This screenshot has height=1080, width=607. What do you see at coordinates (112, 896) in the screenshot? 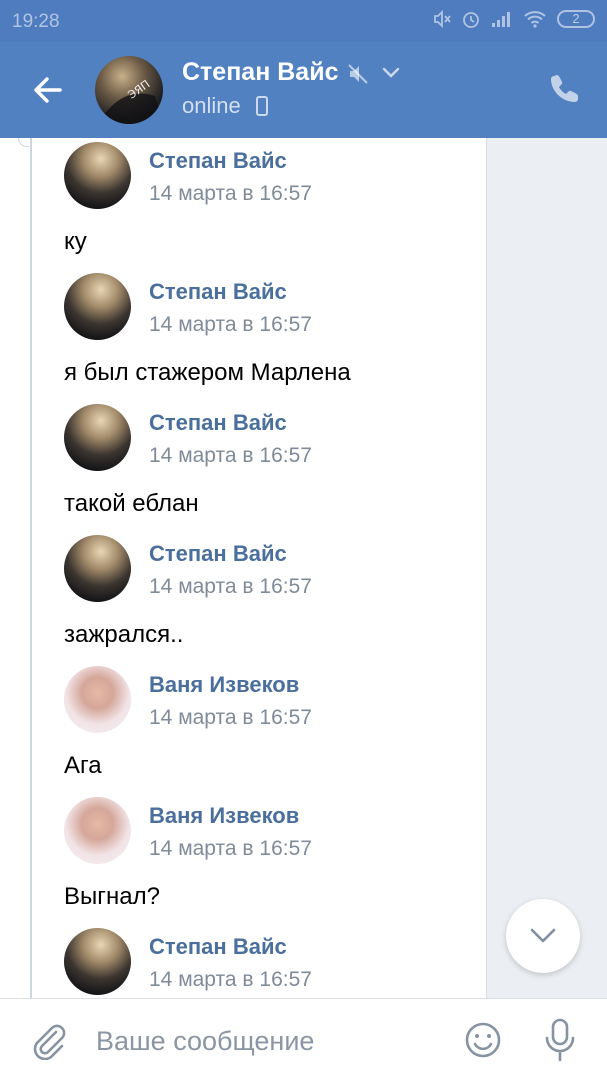
I see `message-text: Выгнал?` at bounding box center [112, 896].